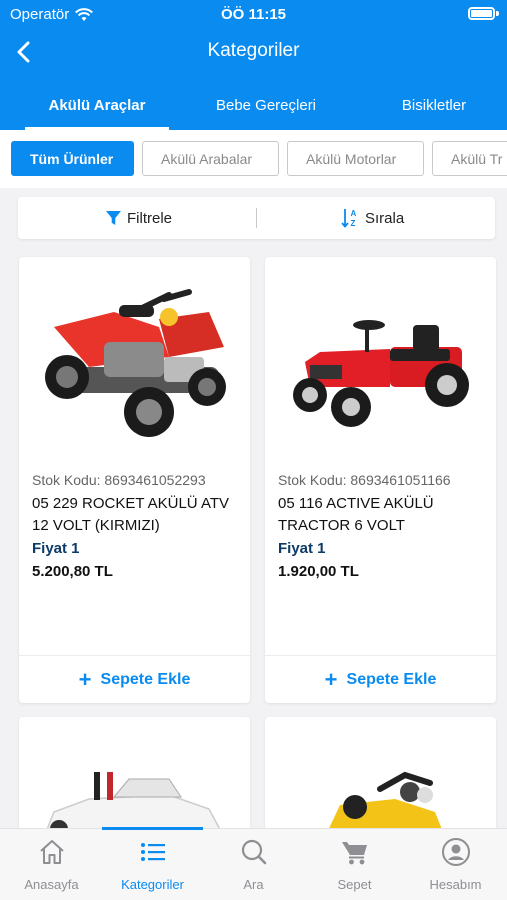 This screenshot has height=900, width=507. Describe the element at coordinates (253, 884) in the screenshot. I see `tab-label: Ara` at that location.